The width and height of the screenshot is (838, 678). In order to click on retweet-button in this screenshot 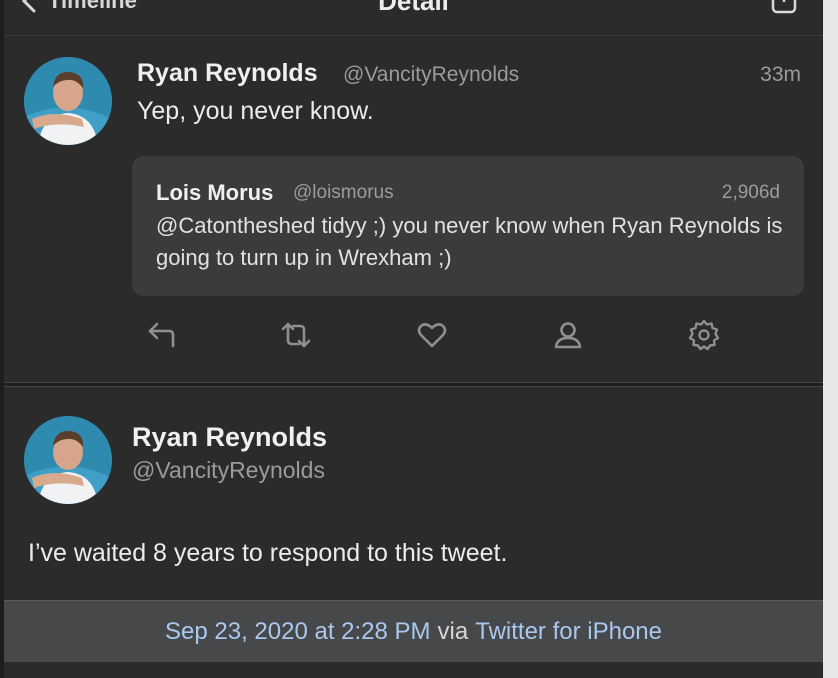, I will do `click(296, 335)`.